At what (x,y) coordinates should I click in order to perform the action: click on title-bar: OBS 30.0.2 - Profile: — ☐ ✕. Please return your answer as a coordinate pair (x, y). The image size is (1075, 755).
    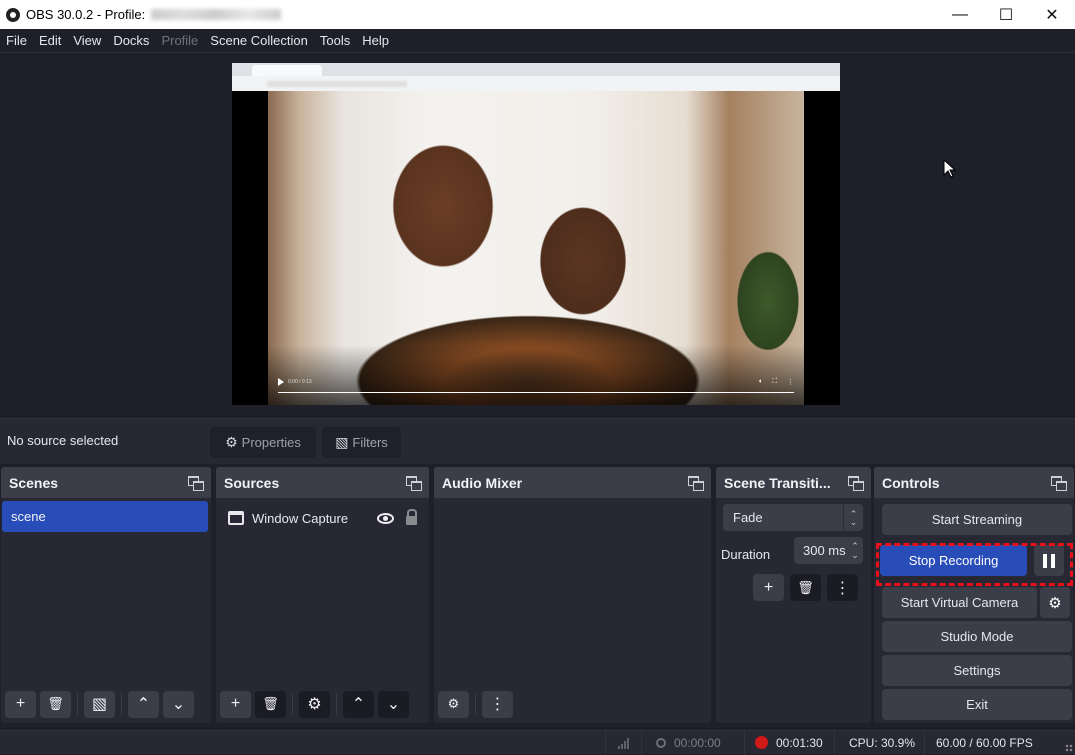
    Looking at the image, I should click on (537, 14).